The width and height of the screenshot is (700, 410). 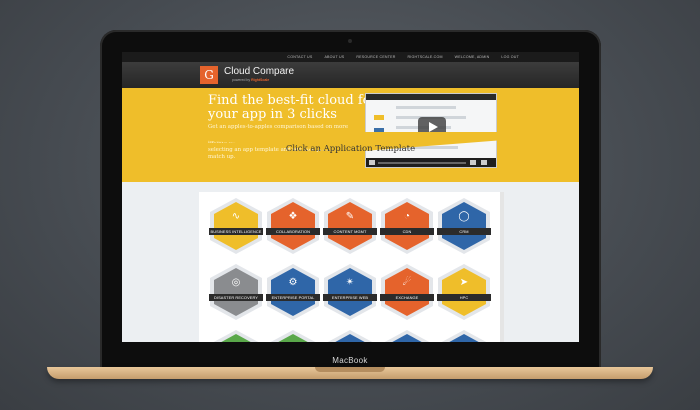 What do you see at coordinates (260, 80) in the screenshot?
I see `powered-brand: RightScale` at bounding box center [260, 80].